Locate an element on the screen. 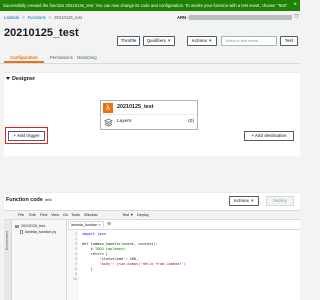 This screenshot has width=320, height=300. tab-configuration: Configuration is located at coordinates (24, 57).